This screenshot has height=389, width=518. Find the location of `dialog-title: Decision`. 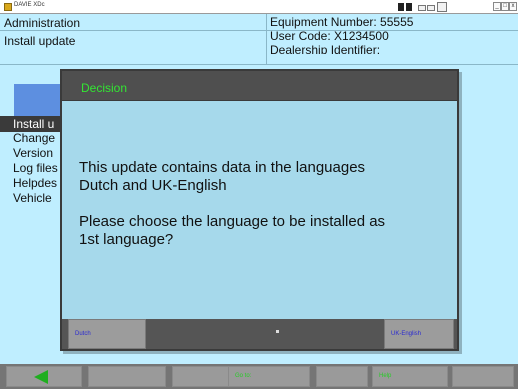

dialog-title: Decision is located at coordinates (104, 88).